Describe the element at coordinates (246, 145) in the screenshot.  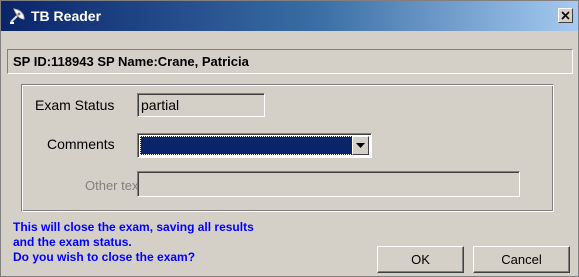
I see `comments-selected-value` at that location.